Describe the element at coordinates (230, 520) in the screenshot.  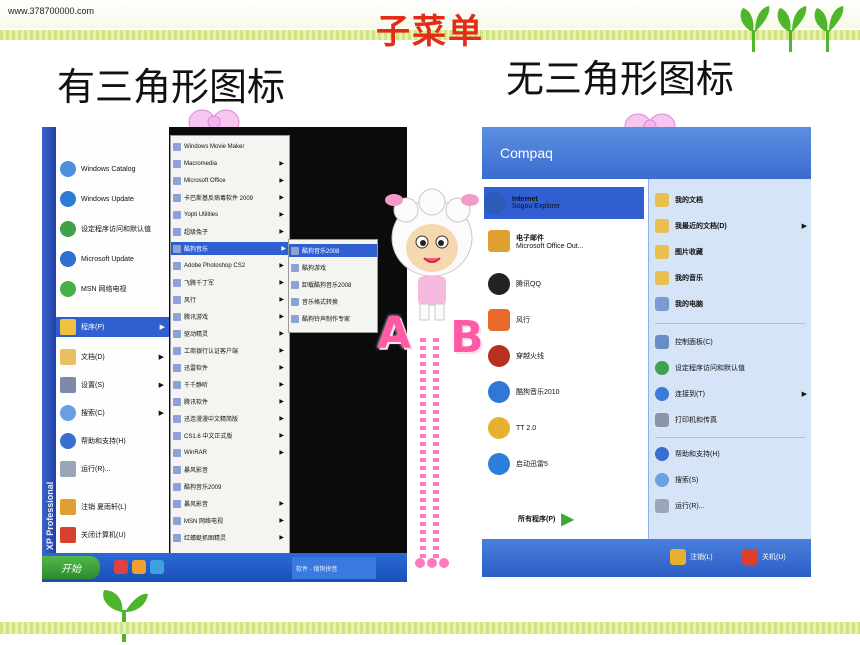
I see `submenu-item: MSN 网络电视 ▶` at that location.